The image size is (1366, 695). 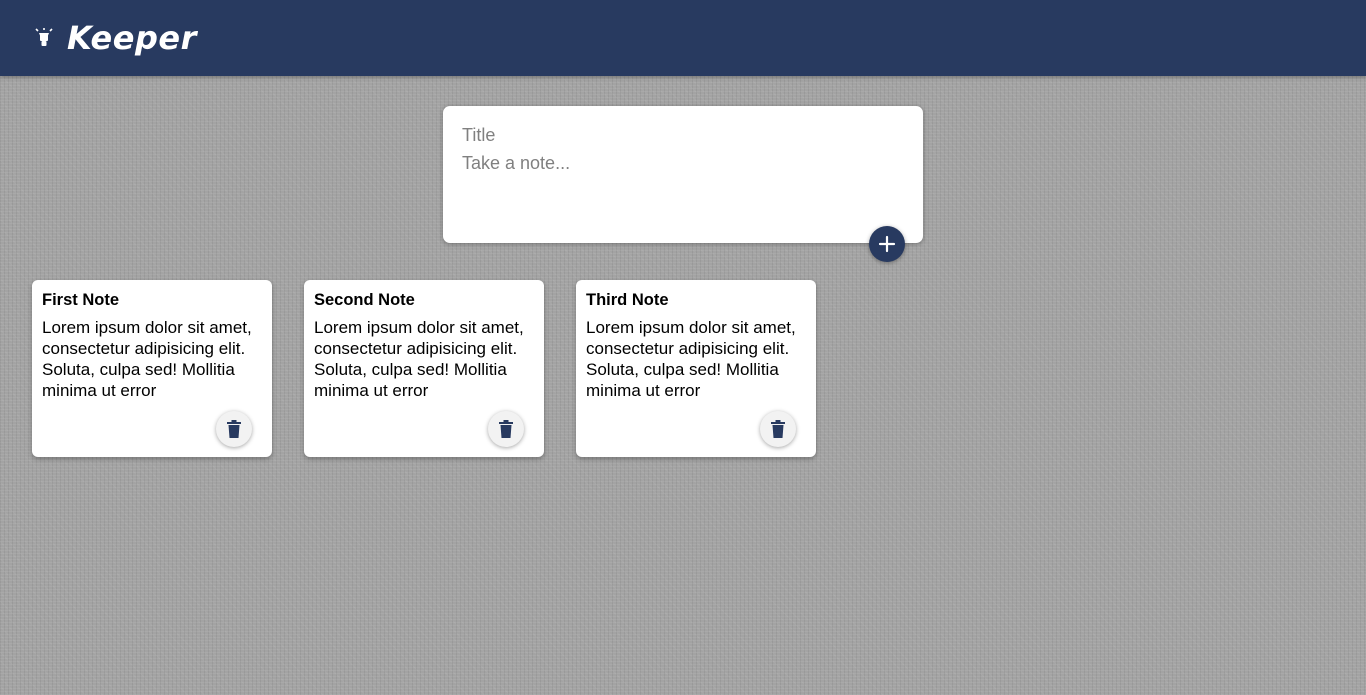 I want to click on note-title: Second Note, so click(x=364, y=300).